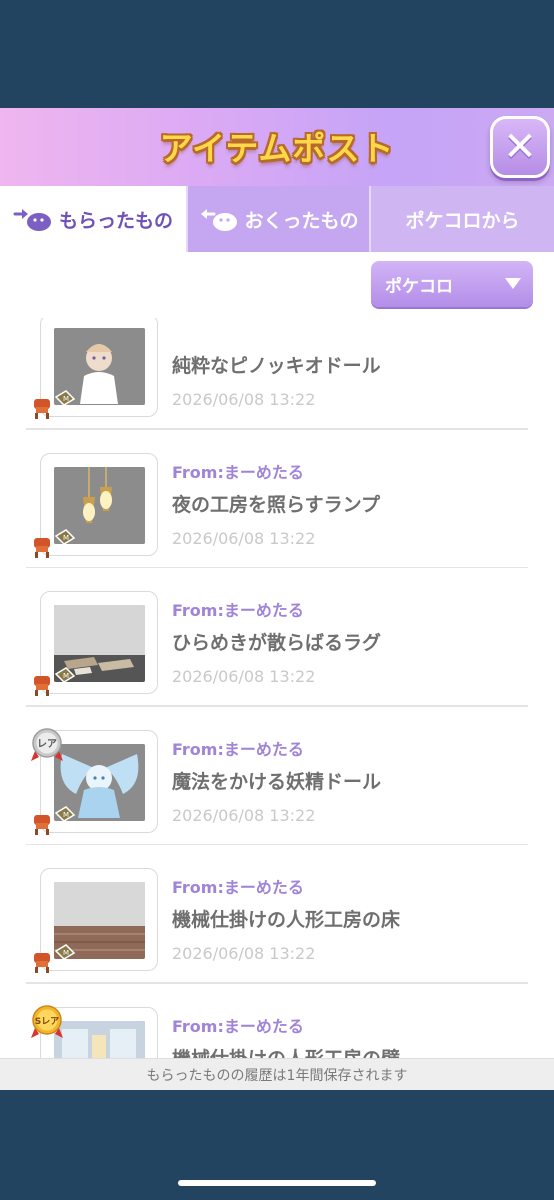  What do you see at coordinates (513, 283) in the screenshot?
I see `chevron-down-icon` at bounding box center [513, 283].